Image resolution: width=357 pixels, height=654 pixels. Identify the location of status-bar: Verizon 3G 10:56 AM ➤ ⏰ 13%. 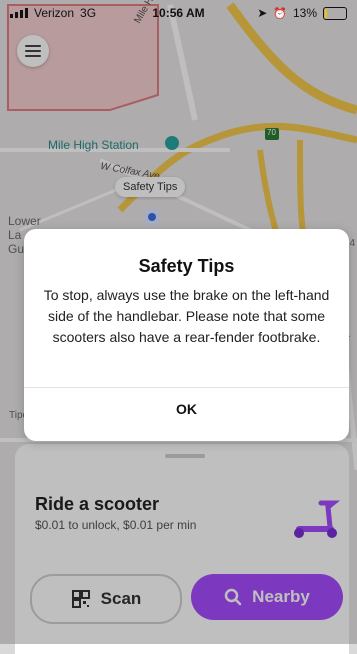
(178, 12).